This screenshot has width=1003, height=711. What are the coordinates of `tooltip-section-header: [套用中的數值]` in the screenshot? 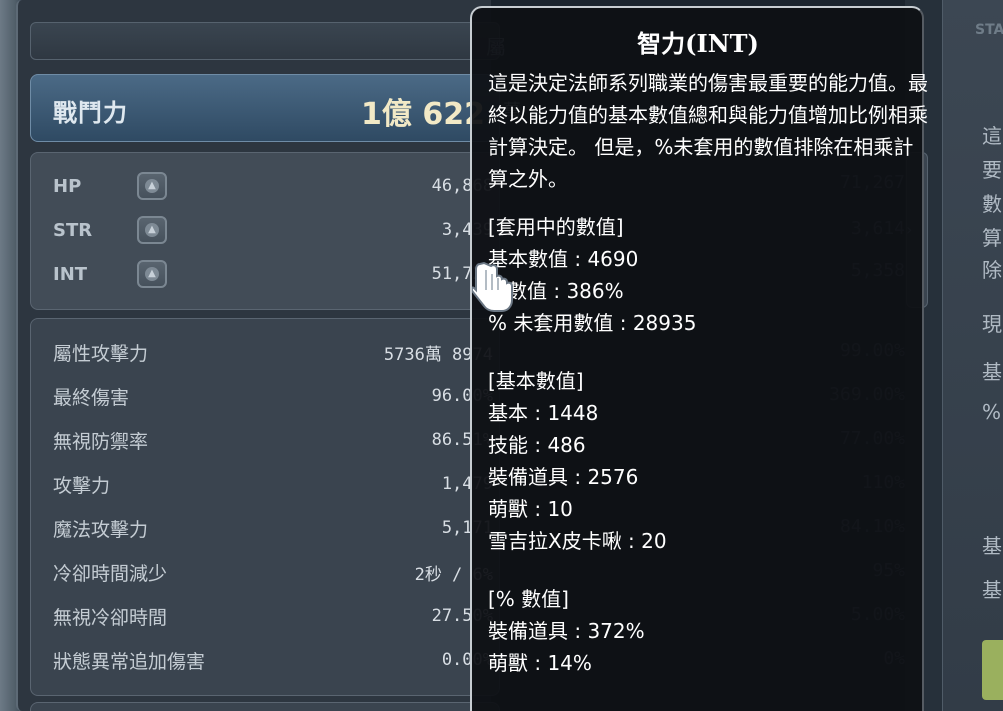 It's located at (556, 227).